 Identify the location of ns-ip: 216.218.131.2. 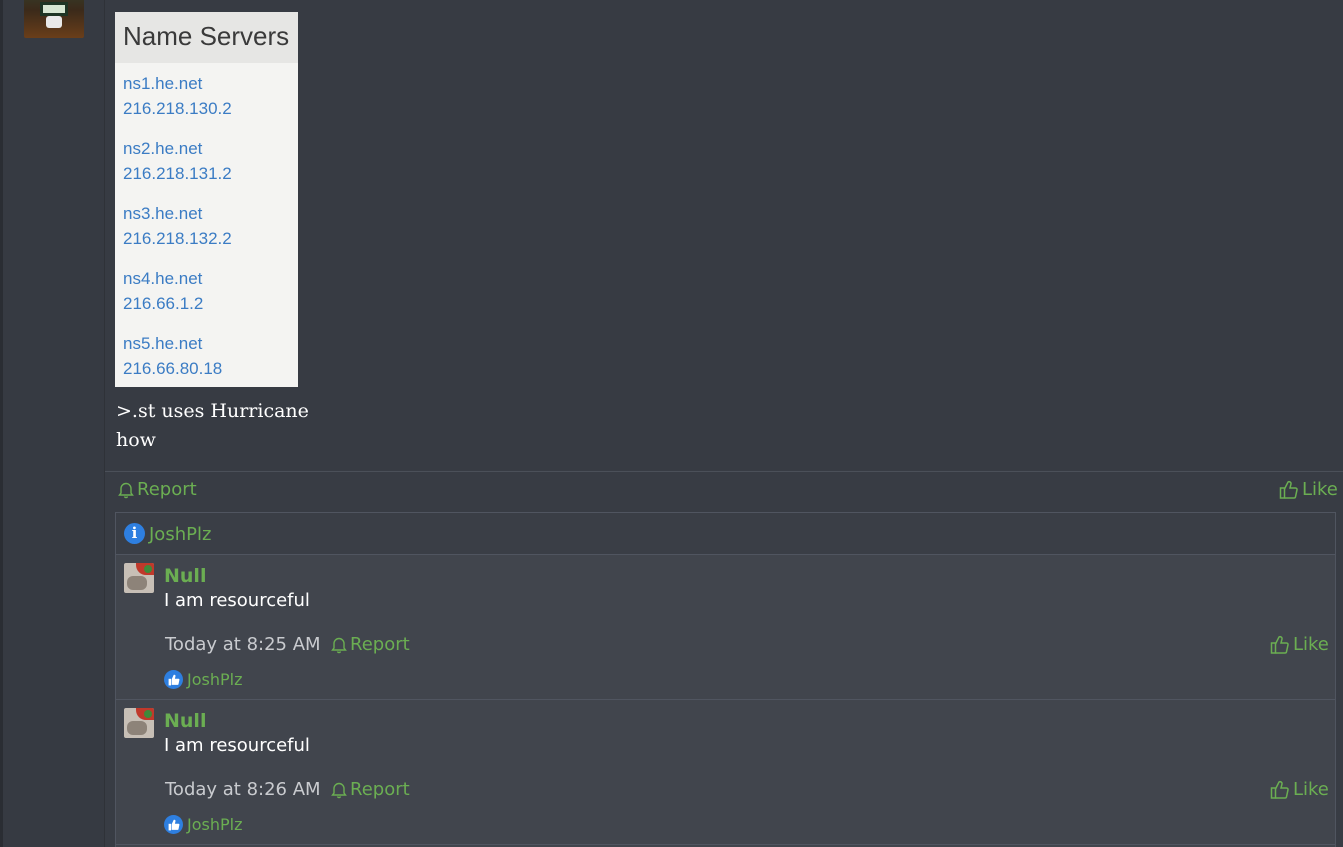
(177, 173).